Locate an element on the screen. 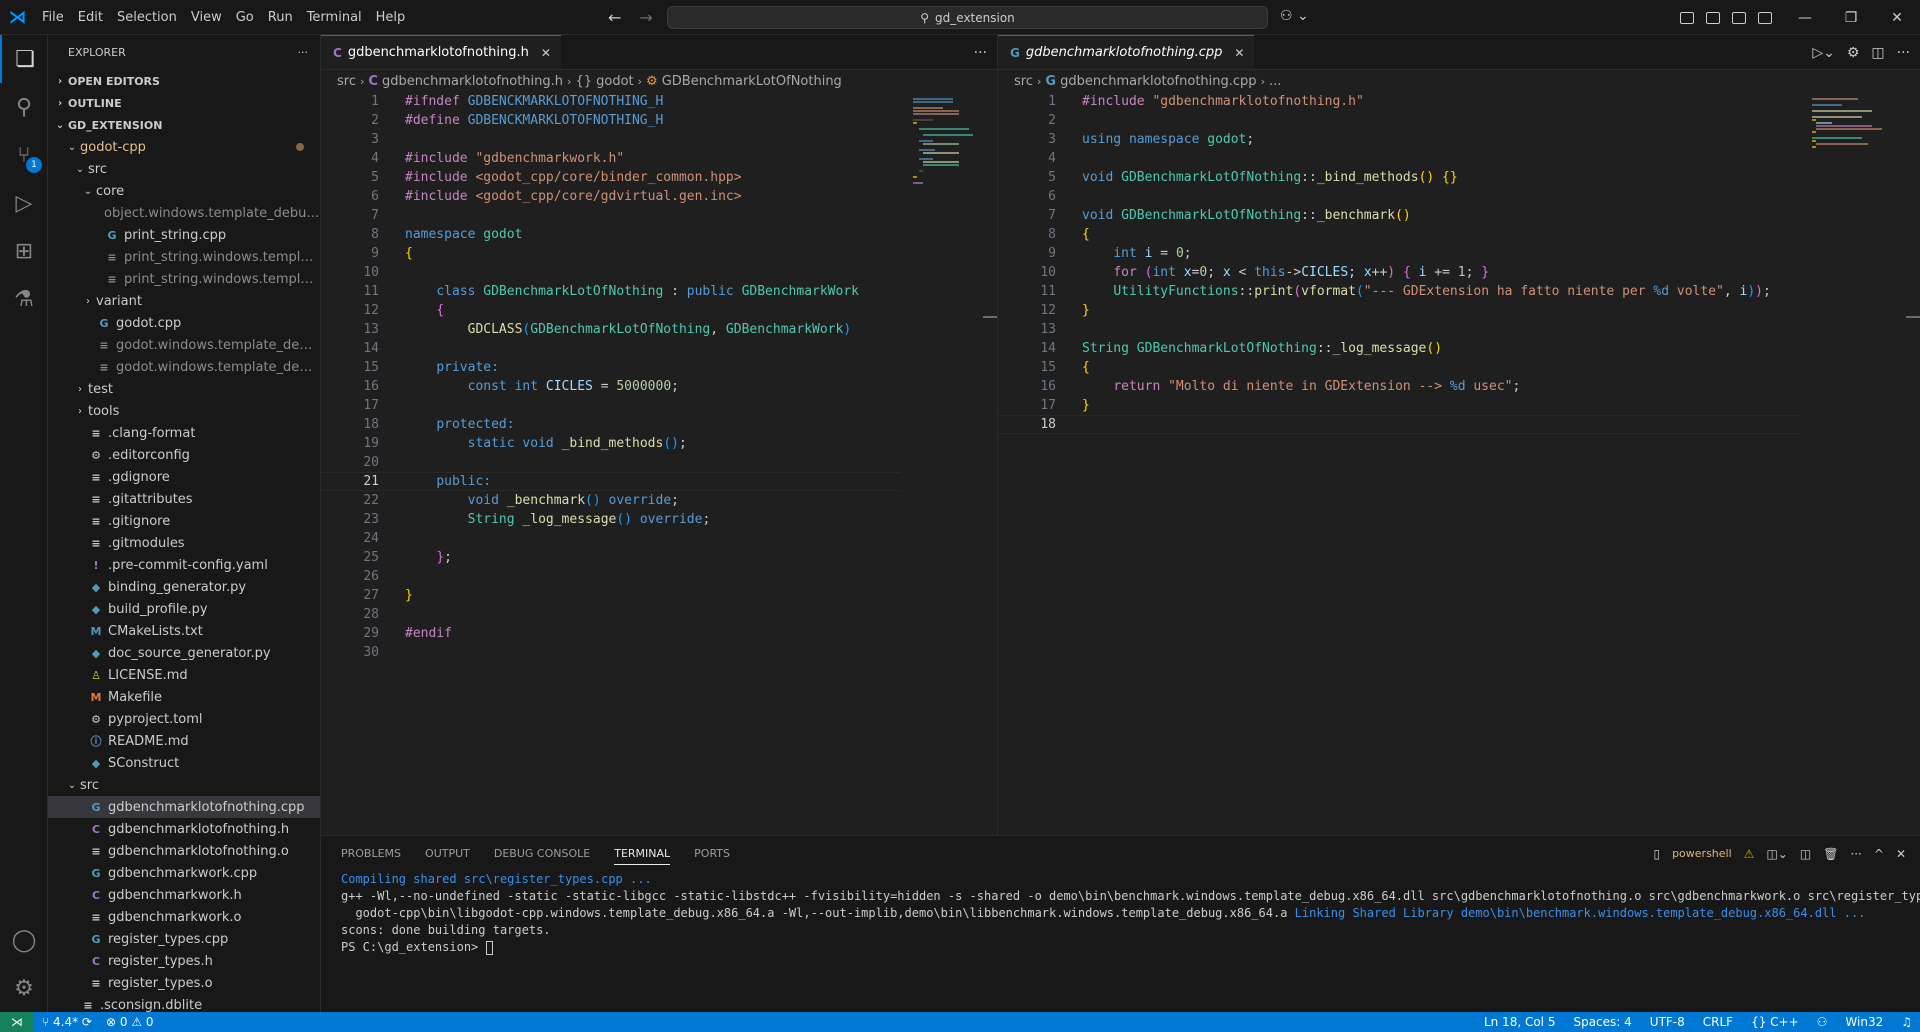 The height and width of the screenshot is (1032, 1920). menu-file: File is located at coordinates (53, 17).